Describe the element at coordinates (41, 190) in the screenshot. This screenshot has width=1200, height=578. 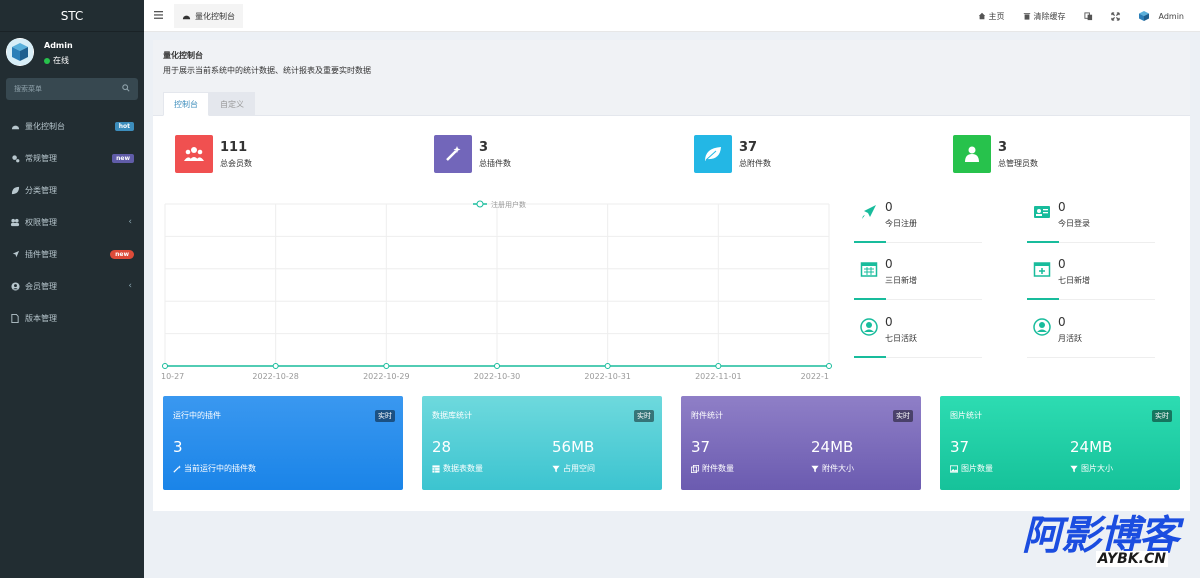
I see `sidebar-item-label: 分类管理` at that location.